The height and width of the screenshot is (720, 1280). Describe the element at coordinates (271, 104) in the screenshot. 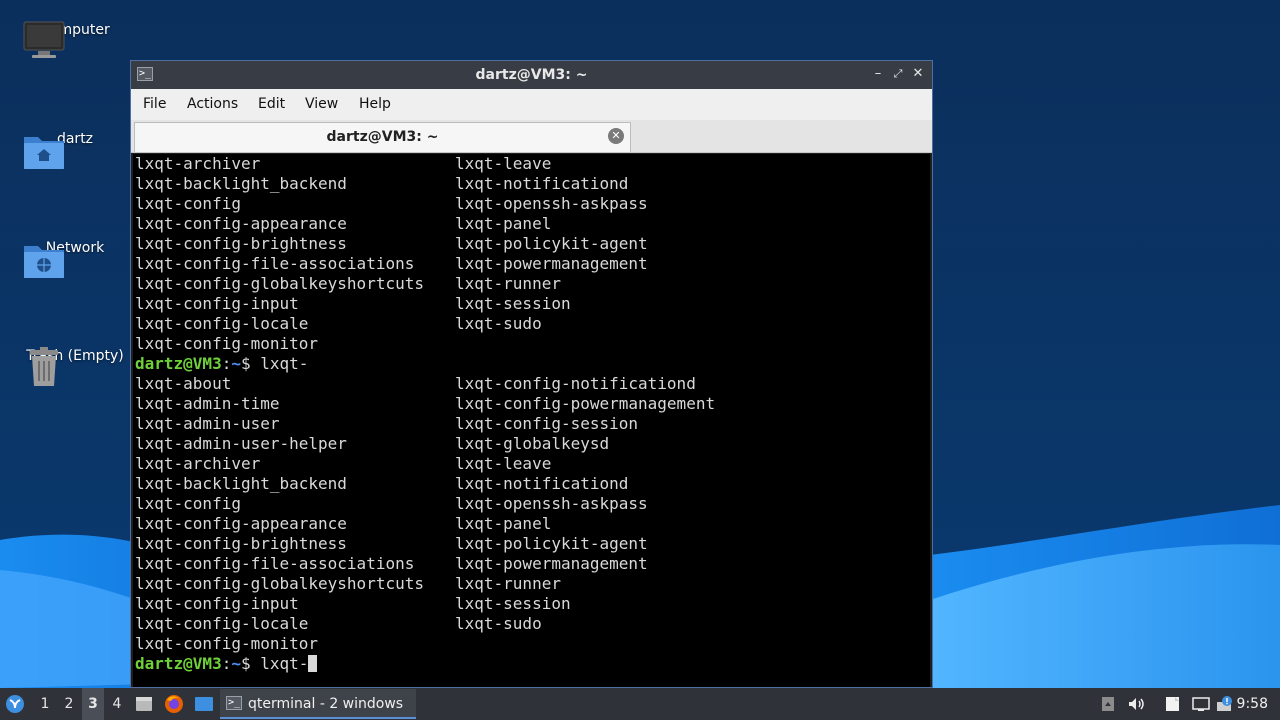

I see `menu-edit: Edit` at that location.